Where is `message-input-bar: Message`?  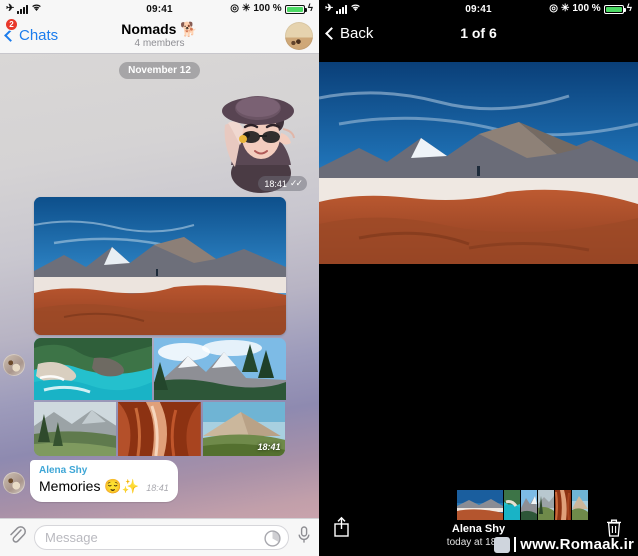 message-input-bar: Message is located at coordinates (159, 537).